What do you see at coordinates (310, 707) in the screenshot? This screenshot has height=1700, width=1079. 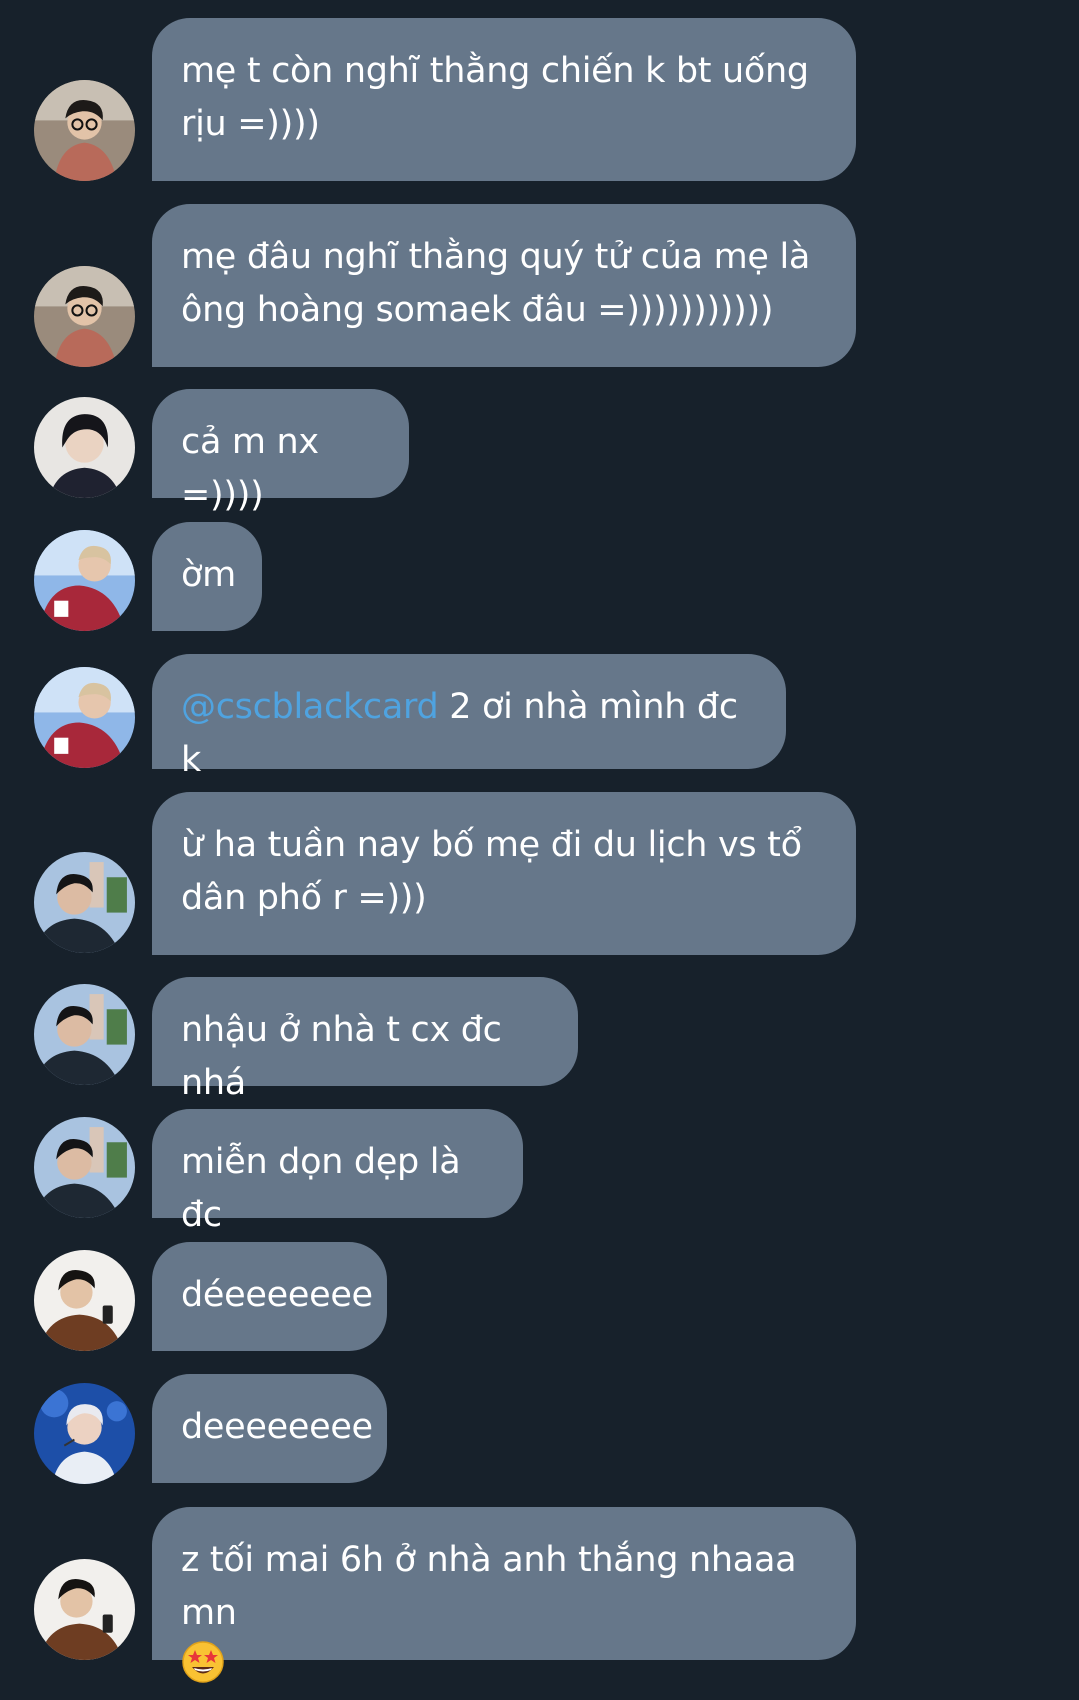 I see `user-mention: @cscblackcard` at bounding box center [310, 707].